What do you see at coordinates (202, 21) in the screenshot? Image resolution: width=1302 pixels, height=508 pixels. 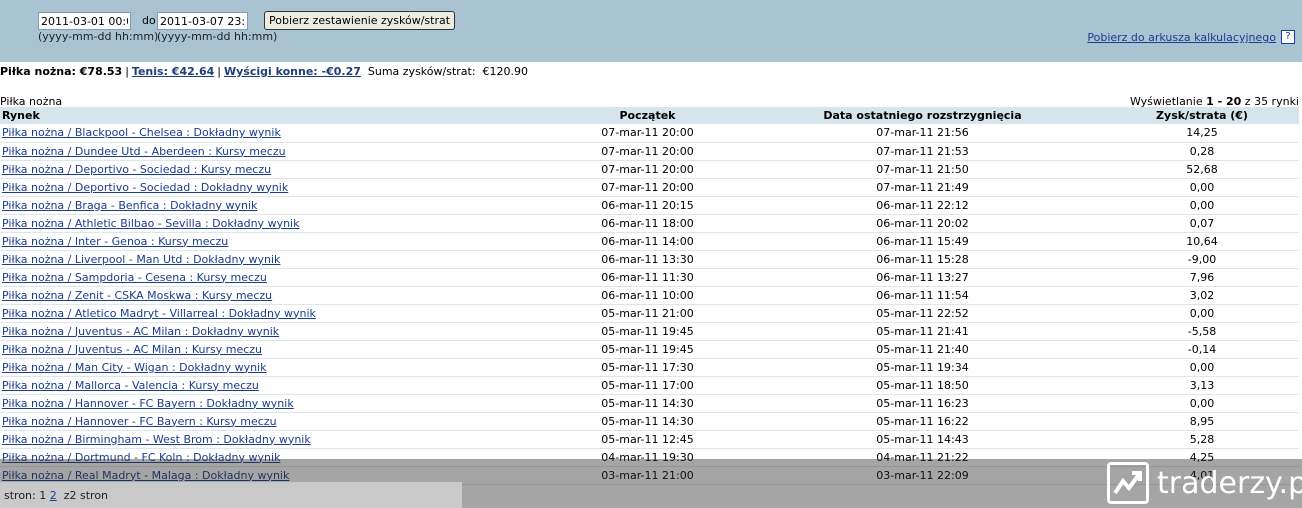 I see `date-to-input` at bounding box center [202, 21].